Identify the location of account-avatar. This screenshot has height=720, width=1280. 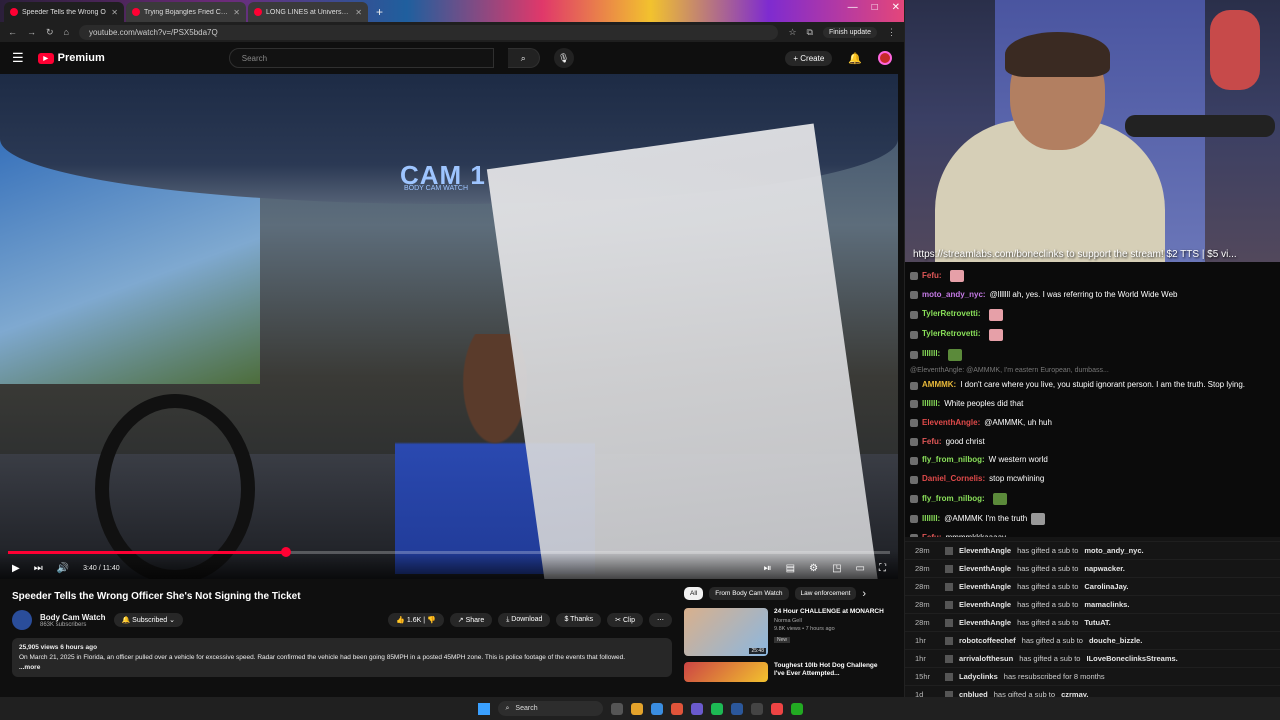
(885, 58).